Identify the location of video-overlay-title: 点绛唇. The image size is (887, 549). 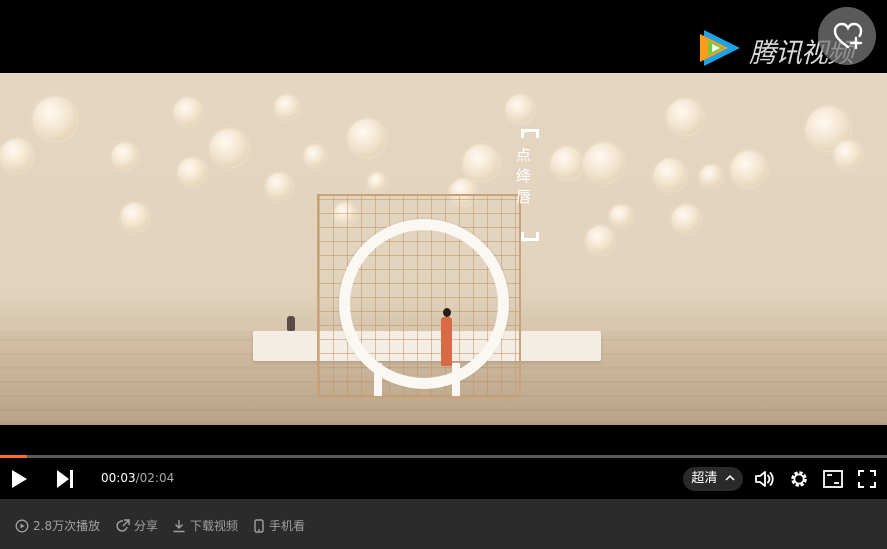
(526, 185).